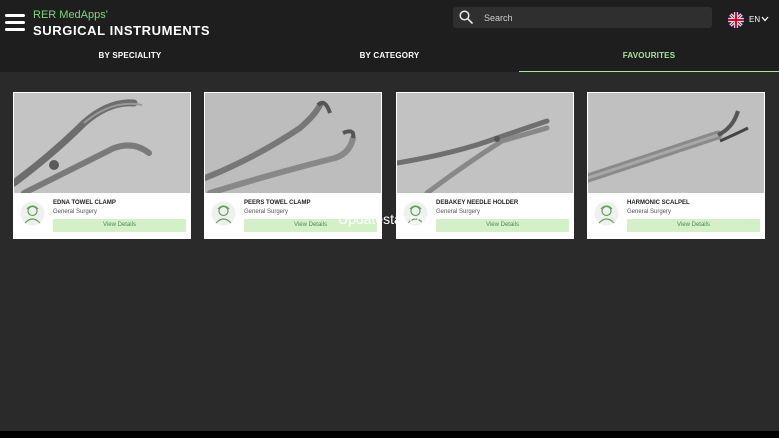 The width and height of the screenshot is (779, 438). What do you see at coordinates (70, 15) in the screenshot?
I see `app-subtitle: RER MedApps'` at bounding box center [70, 15].